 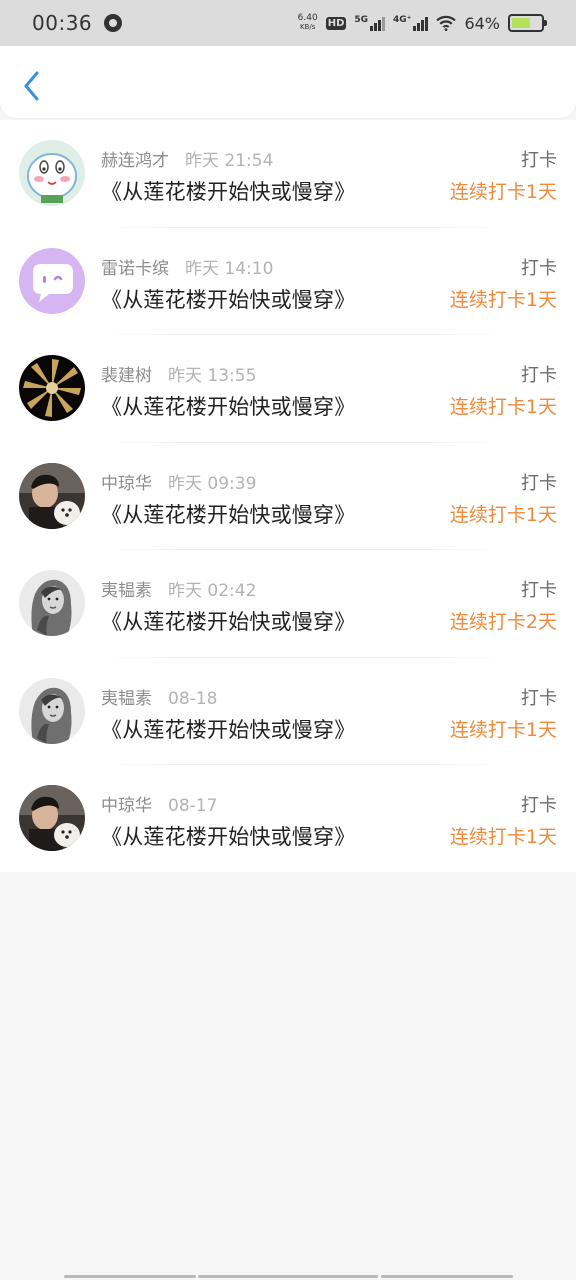 I want to click on streak-label: 连续打卡2天, so click(x=503, y=622).